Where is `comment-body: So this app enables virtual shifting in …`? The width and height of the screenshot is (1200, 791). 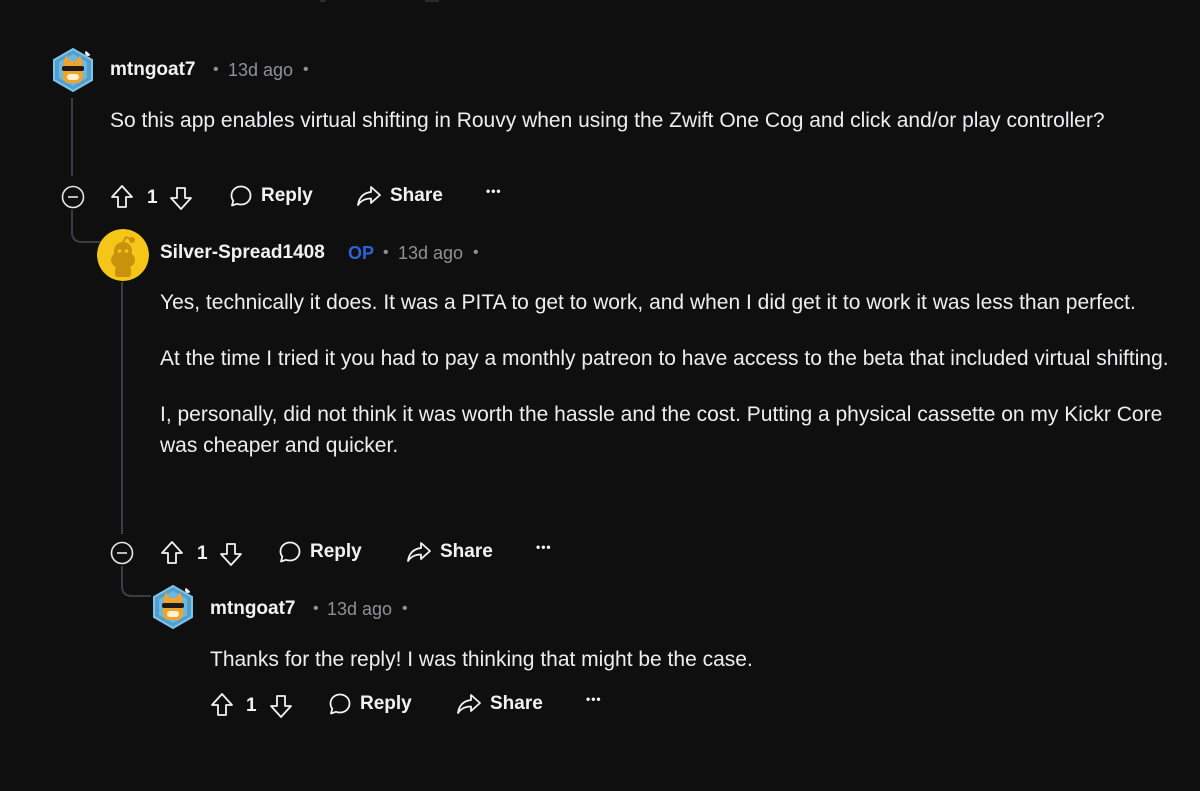
comment-body: So this app enables virtual shifting in … is located at coordinates (640, 120).